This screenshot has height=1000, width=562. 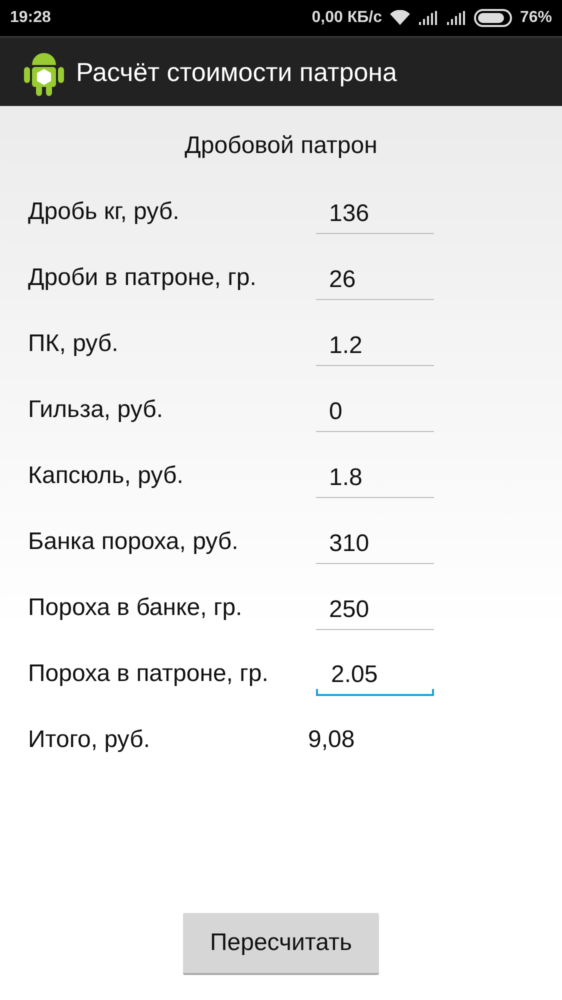 What do you see at coordinates (536, 18) in the screenshot?
I see `battery-level: 76%` at bounding box center [536, 18].